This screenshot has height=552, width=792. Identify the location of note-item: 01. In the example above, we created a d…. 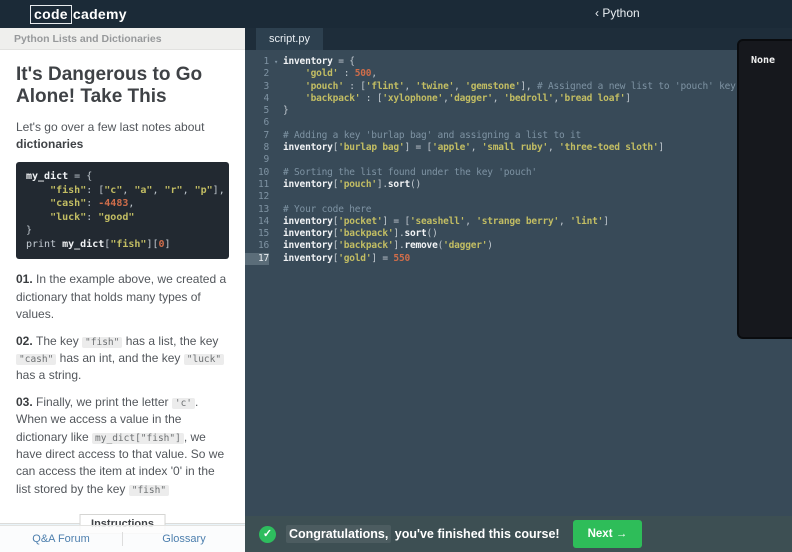
(121, 297).